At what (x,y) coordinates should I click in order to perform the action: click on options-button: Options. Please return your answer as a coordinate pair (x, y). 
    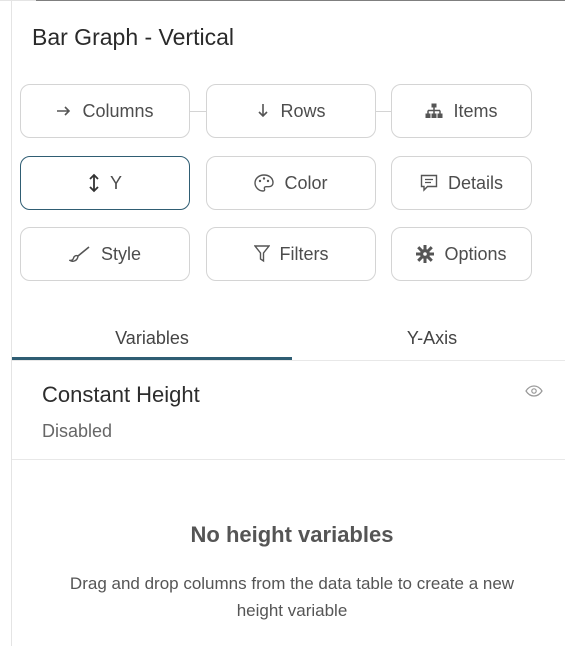
    Looking at the image, I should click on (461, 254).